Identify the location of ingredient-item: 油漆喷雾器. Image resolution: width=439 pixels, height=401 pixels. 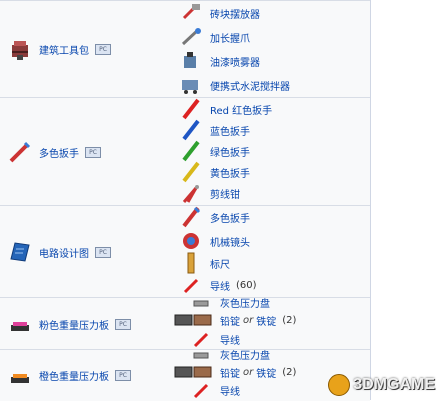
(219, 61).